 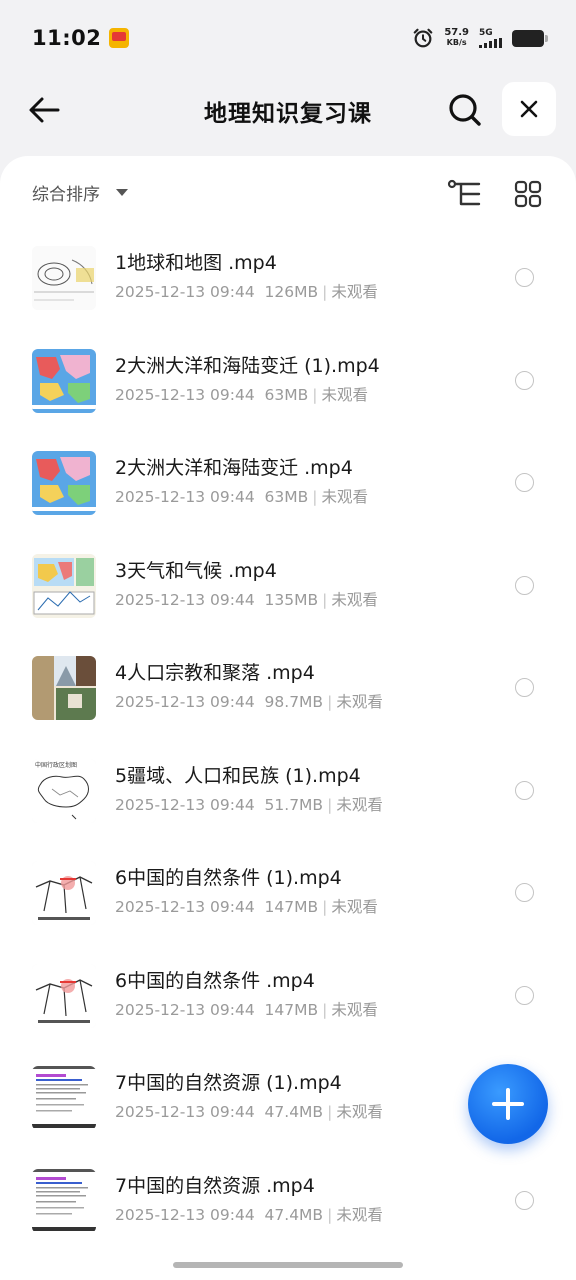 I want to click on file-name: 4人口宗教和聚落 .mp4, so click(x=215, y=673).